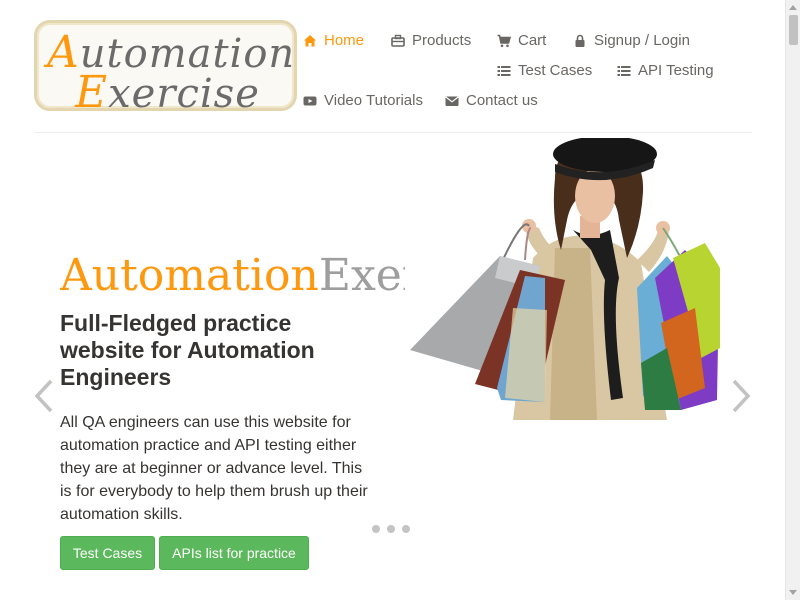 This screenshot has height=600, width=800. What do you see at coordinates (532, 40) in the screenshot?
I see `nav-cart-label: Cart` at bounding box center [532, 40].